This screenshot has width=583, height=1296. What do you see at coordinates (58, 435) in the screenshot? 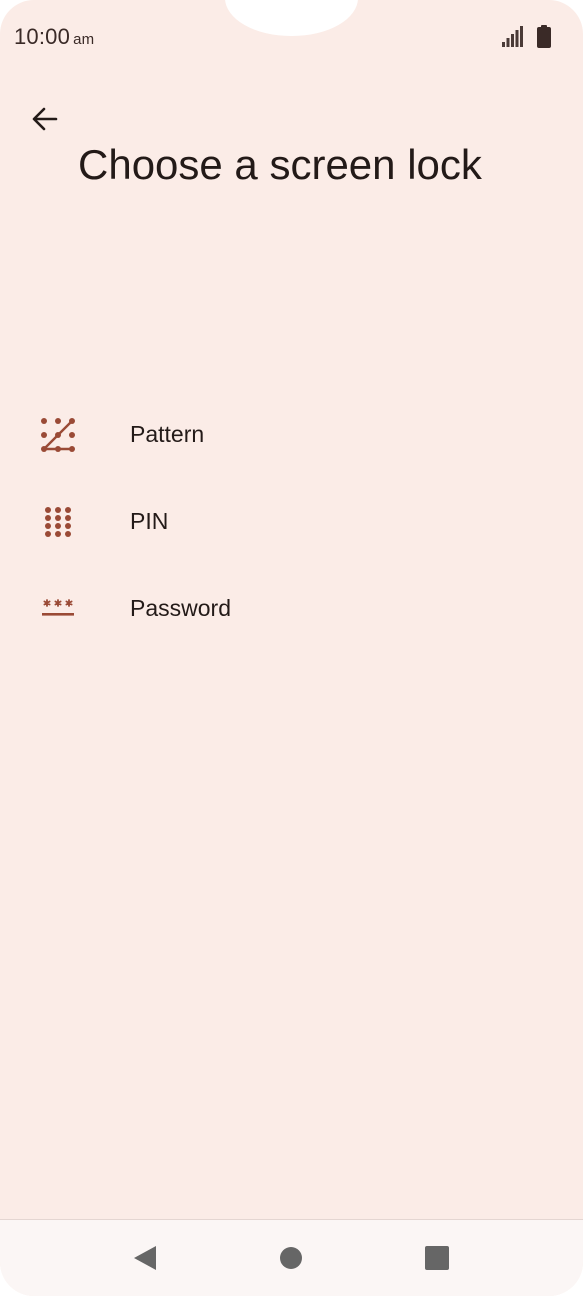
I see `pattern-icon` at bounding box center [58, 435].